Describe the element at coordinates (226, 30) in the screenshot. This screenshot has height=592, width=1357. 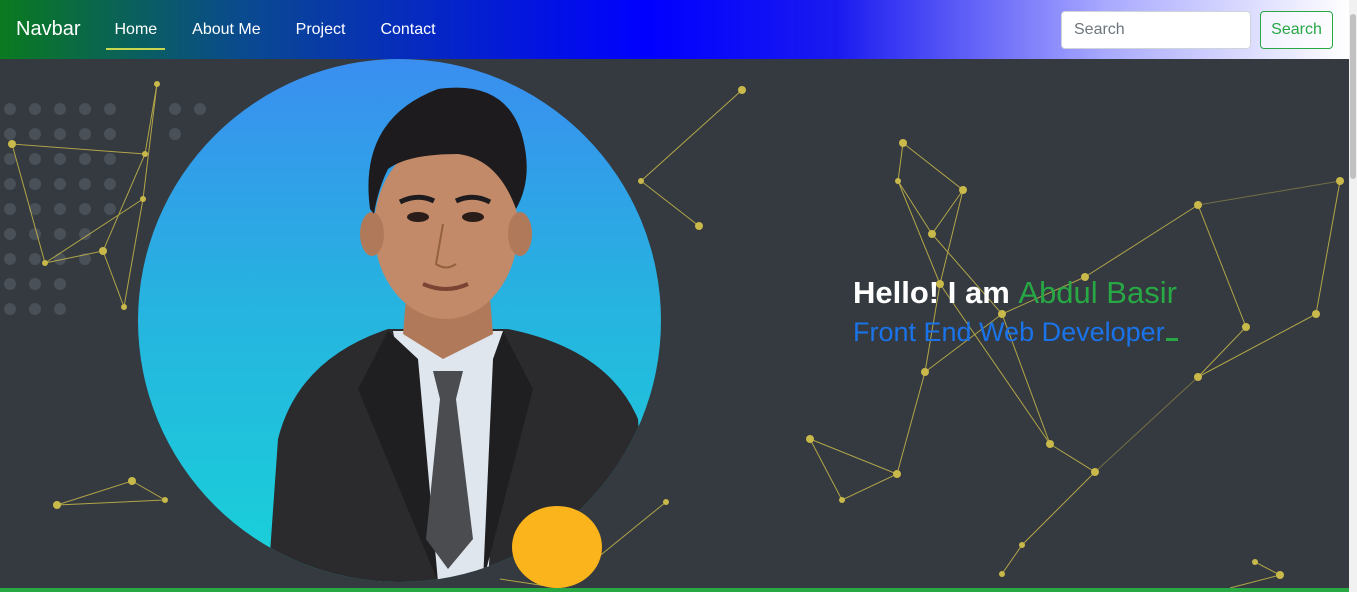
I see `nav-link-about-me: About Me` at that location.